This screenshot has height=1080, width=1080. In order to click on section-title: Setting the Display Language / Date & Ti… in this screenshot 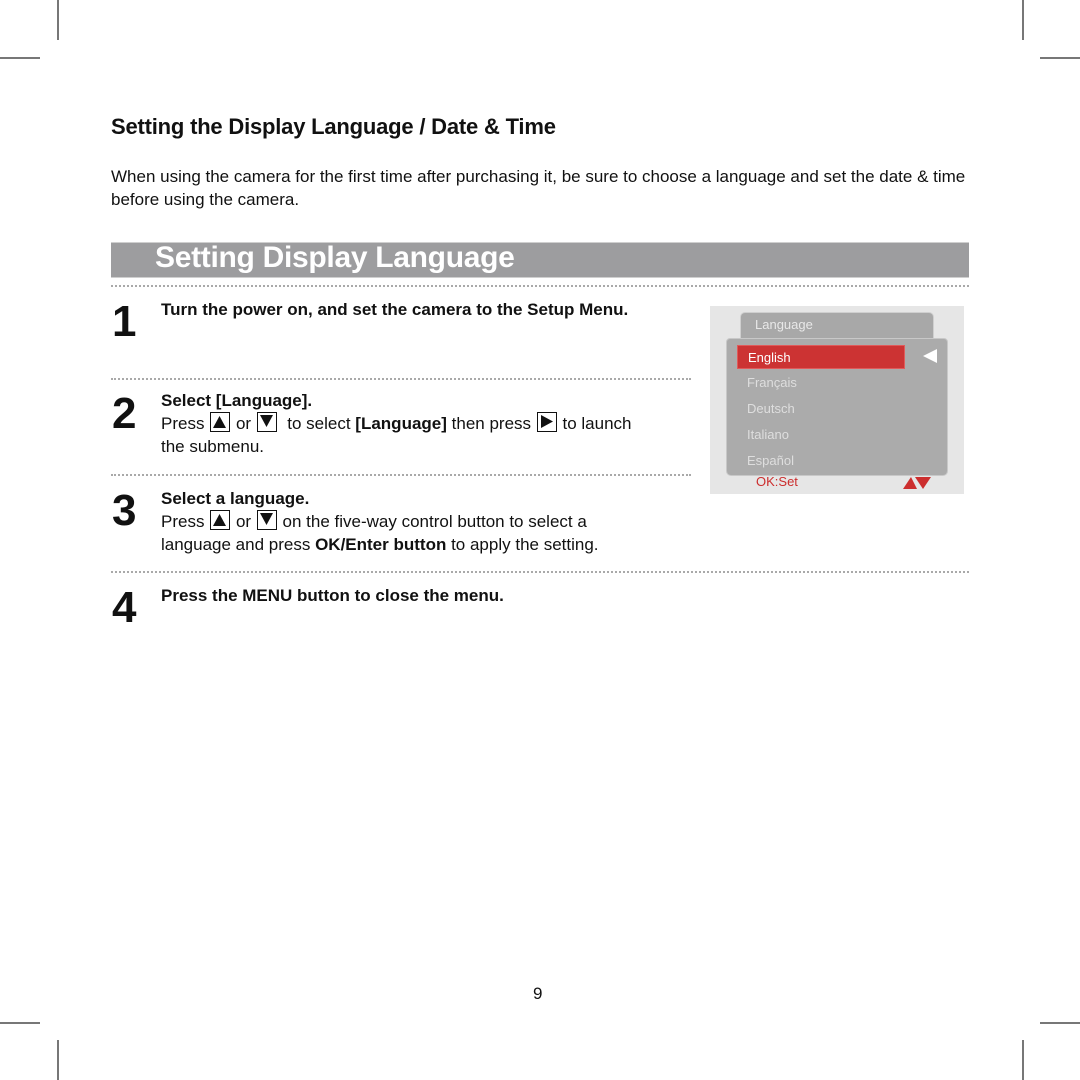, I will do `click(333, 126)`.